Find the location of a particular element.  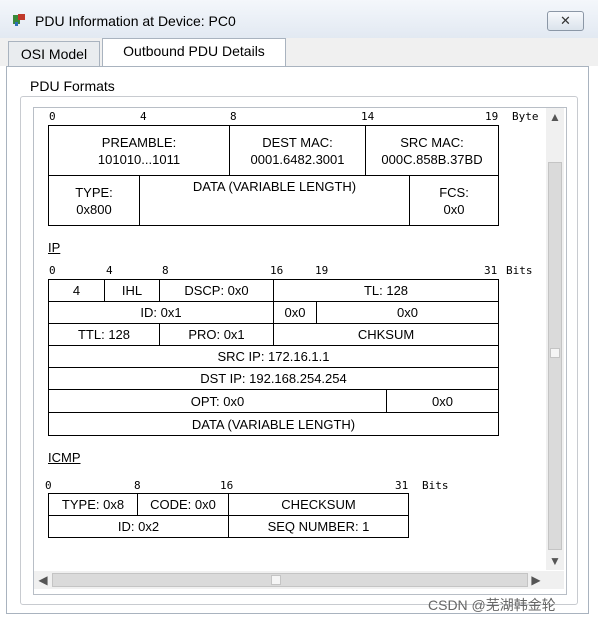

close-button: ✕ is located at coordinates (565, 21).